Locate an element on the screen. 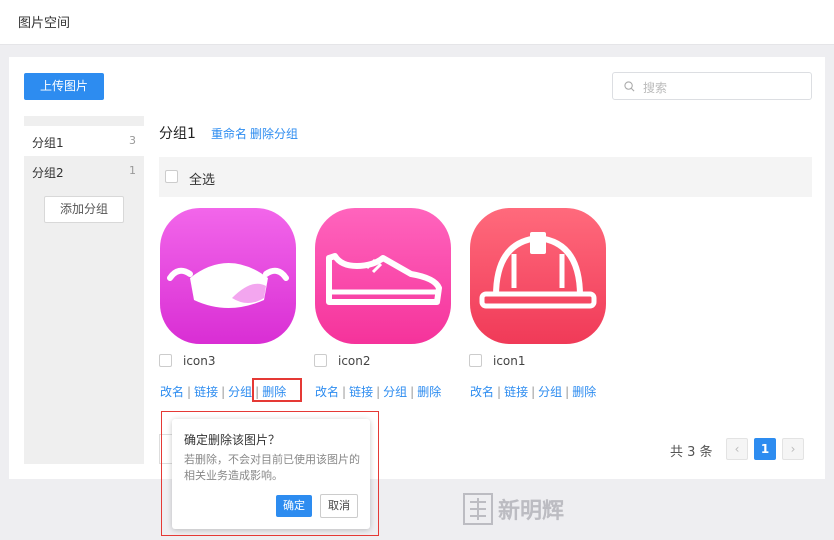 Image resolution: width=834 pixels, height=540 pixels. group-title: 分组1 is located at coordinates (177, 134).